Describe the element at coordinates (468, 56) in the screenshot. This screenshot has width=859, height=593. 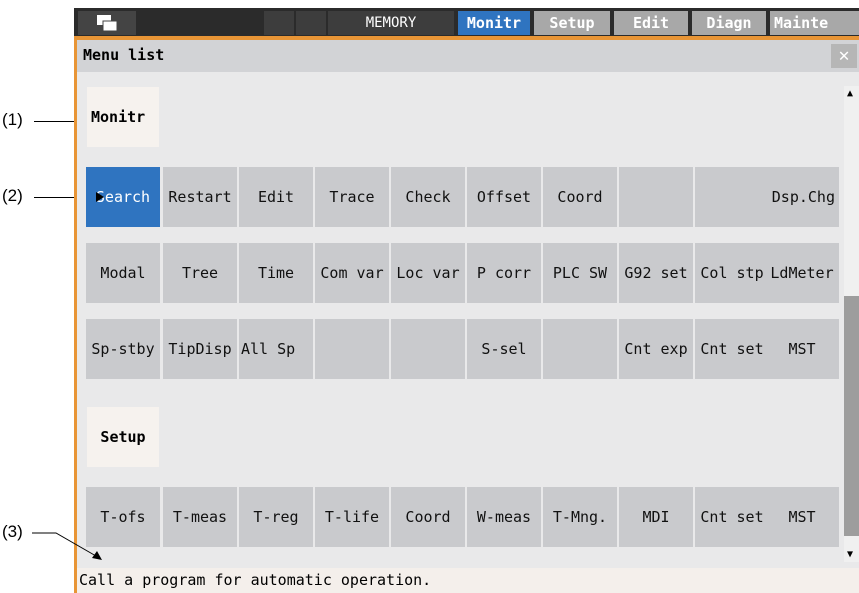
I see `menu-list-titlebar: Menu list ✕` at that location.